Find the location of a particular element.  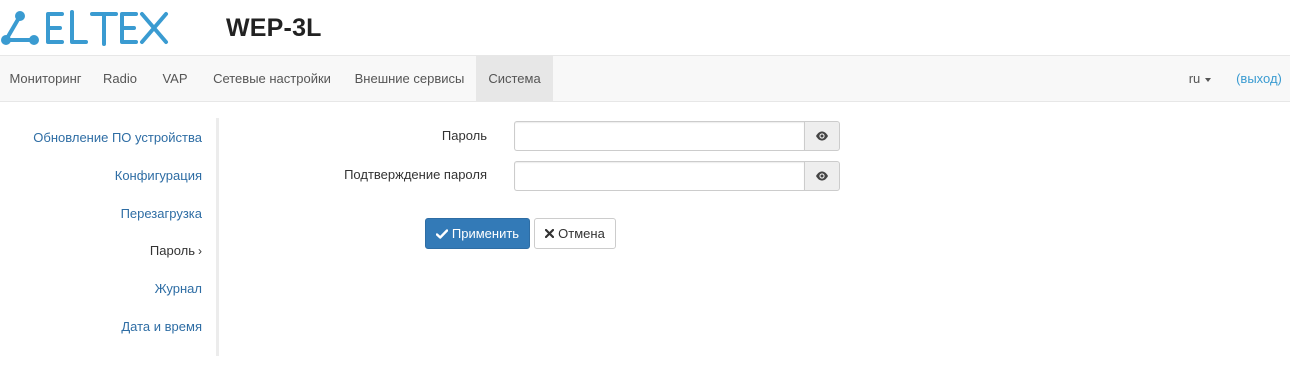

password-input-group is located at coordinates (677, 136).